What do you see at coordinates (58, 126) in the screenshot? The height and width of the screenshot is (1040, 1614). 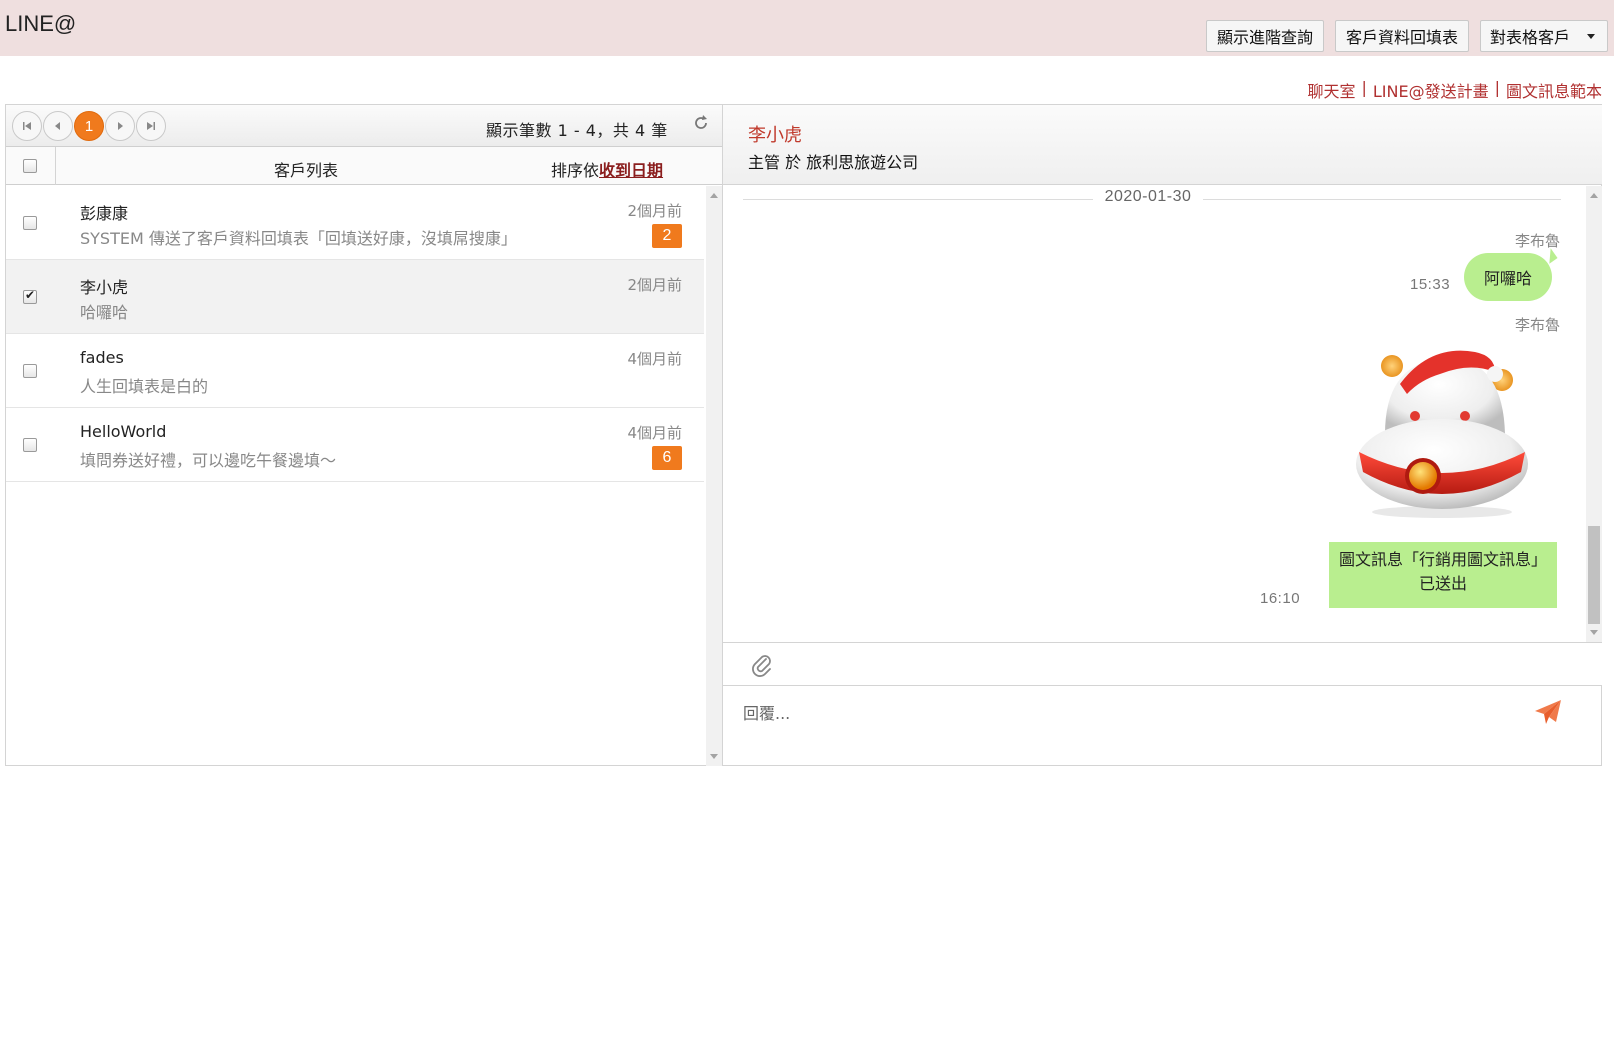 I see `prev-page-icon` at bounding box center [58, 126].